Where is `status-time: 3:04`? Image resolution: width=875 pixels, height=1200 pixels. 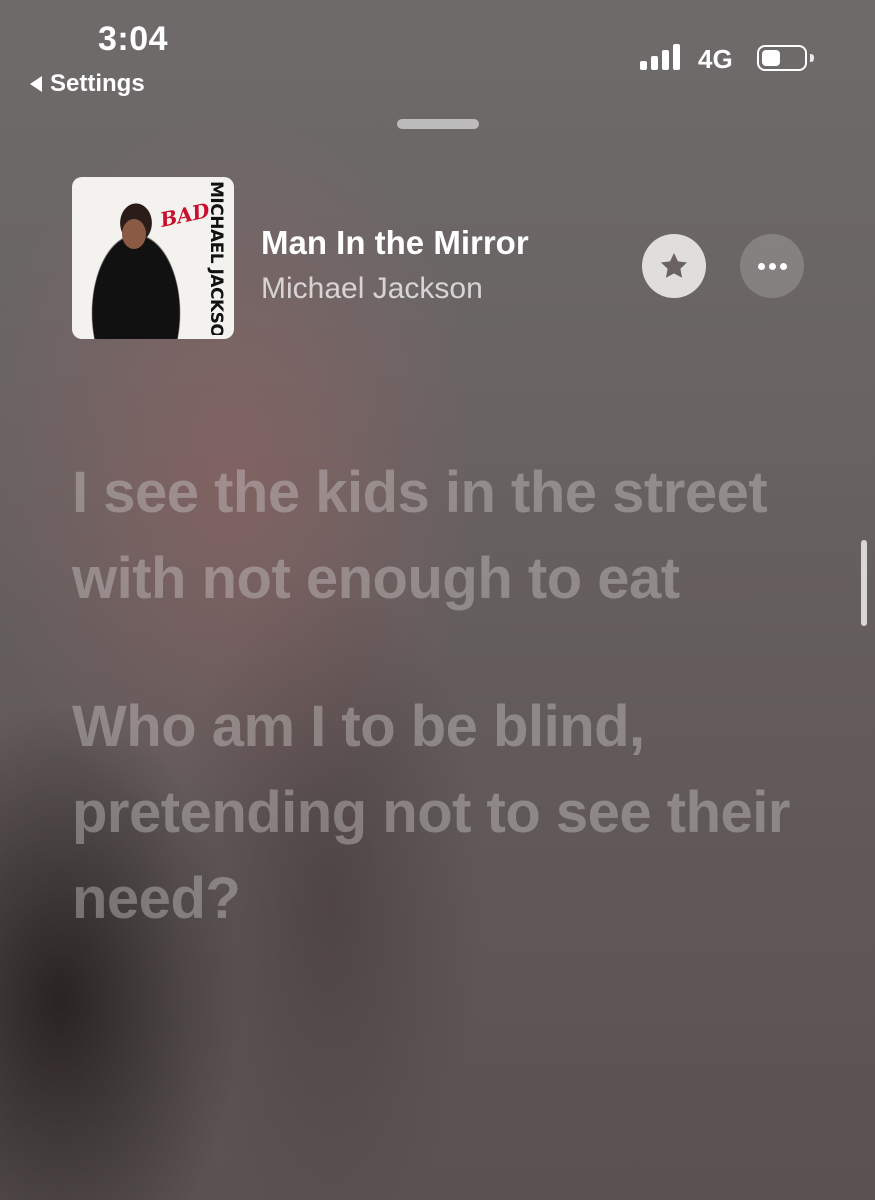
status-time: 3:04 is located at coordinates (133, 39).